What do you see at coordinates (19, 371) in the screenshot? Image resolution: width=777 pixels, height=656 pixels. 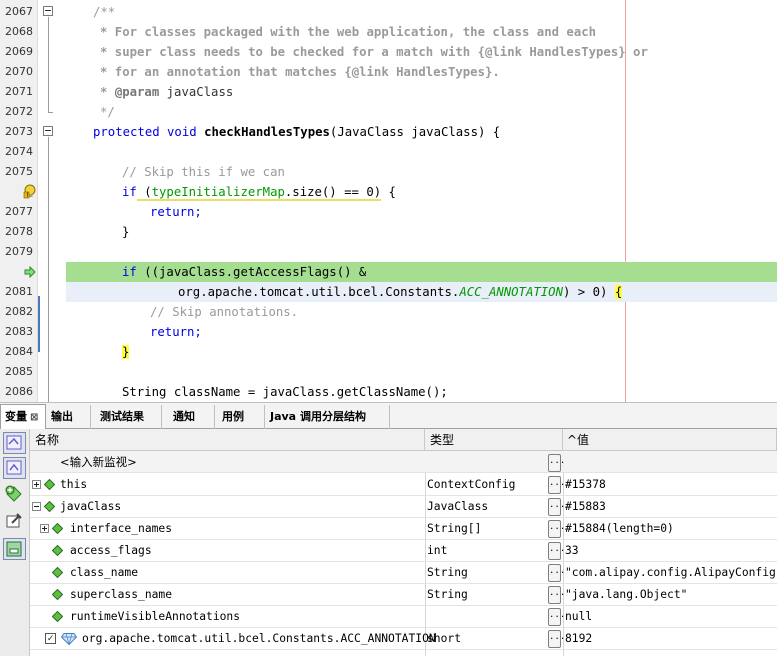 I see `line-number: 2085` at bounding box center [19, 371].